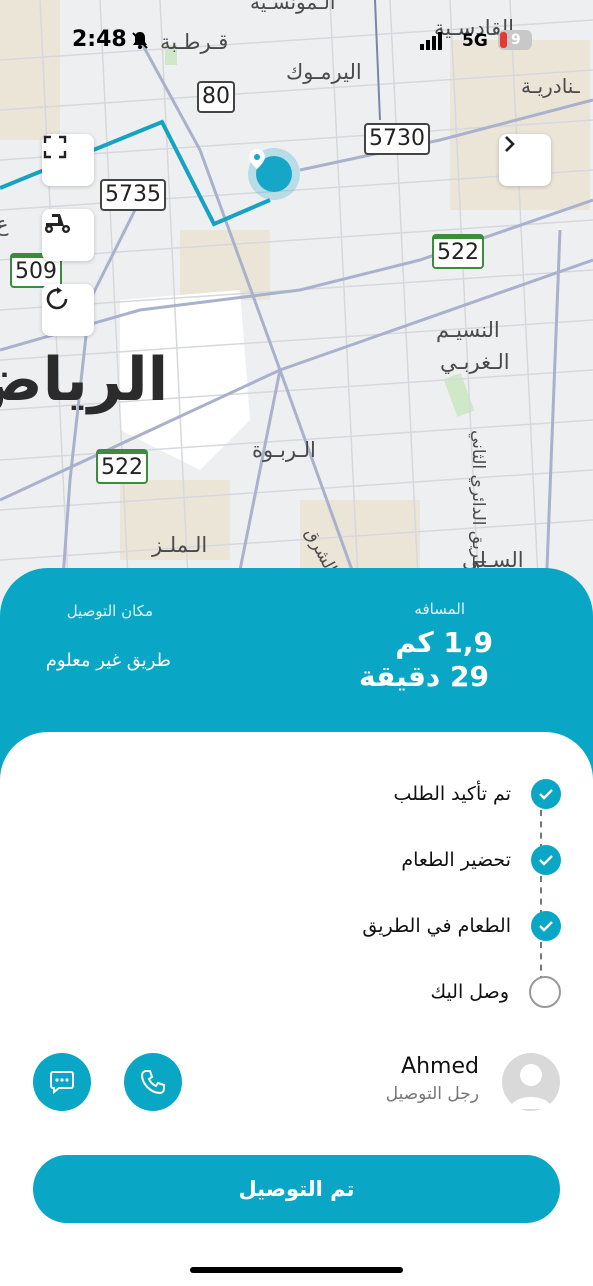  What do you see at coordinates (468, 330) in the screenshot?
I see `map-label: النسيـم` at bounding box center [468, 330].